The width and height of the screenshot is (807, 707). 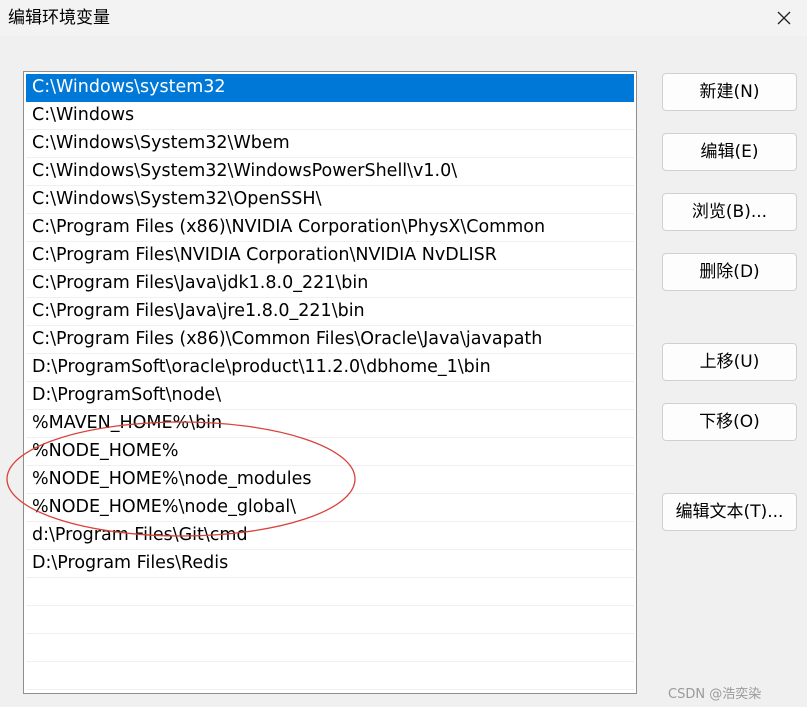 I want to click on path-list-item: %NODE_HOME%\node_modules, so click(x=330, y=480).